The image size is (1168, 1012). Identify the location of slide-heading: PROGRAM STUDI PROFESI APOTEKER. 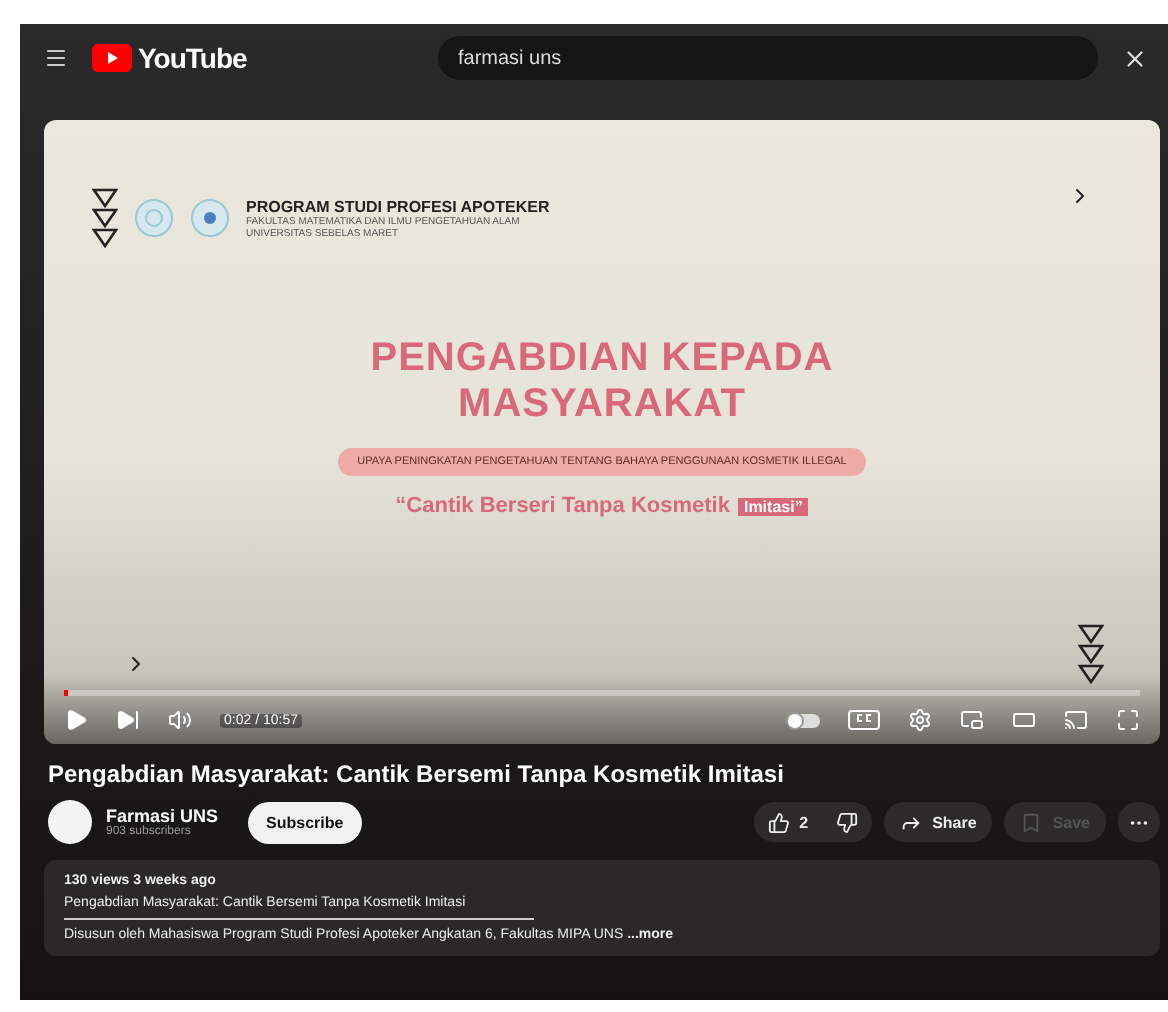
(398, 206).